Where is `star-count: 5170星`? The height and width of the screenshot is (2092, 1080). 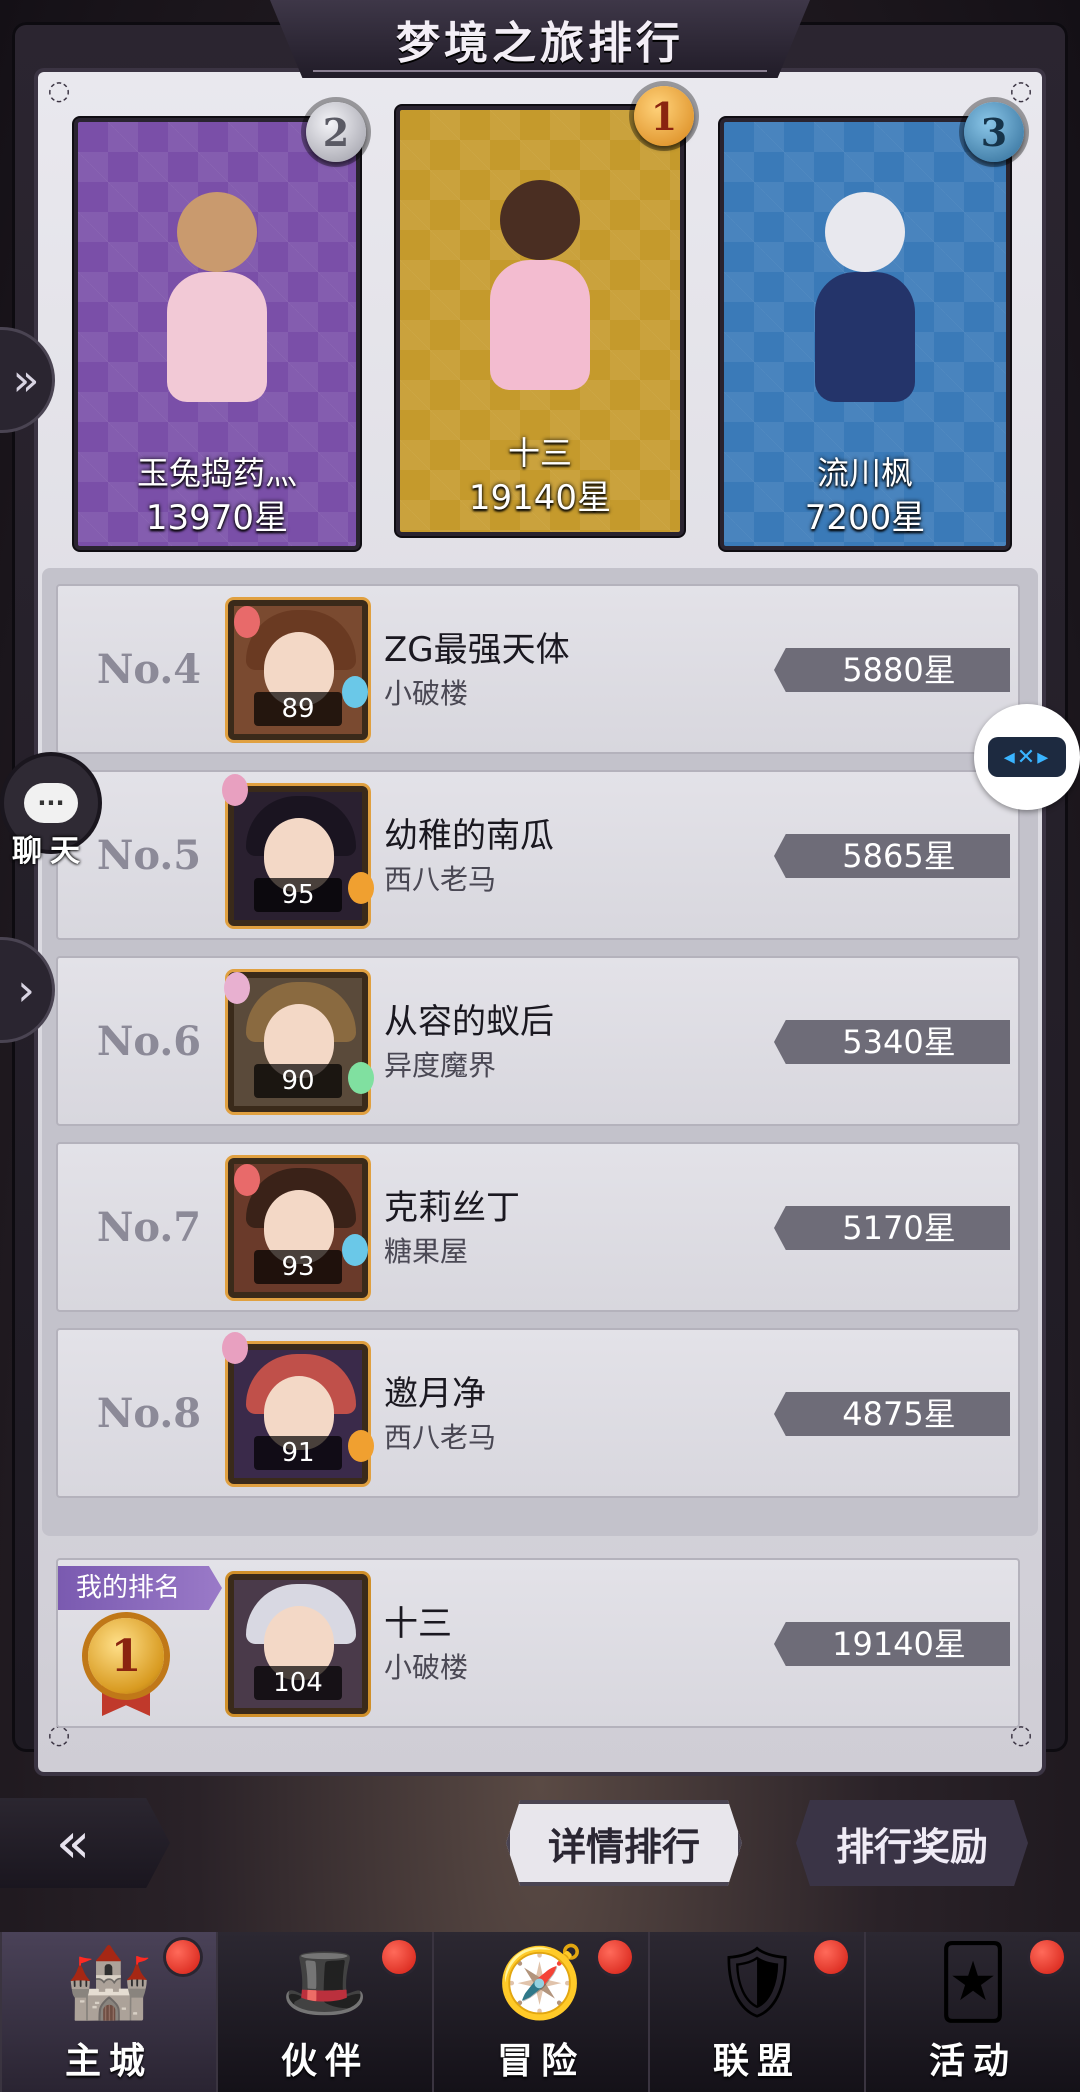
star-count: 5170星 is located at coordinates (892, 1228).